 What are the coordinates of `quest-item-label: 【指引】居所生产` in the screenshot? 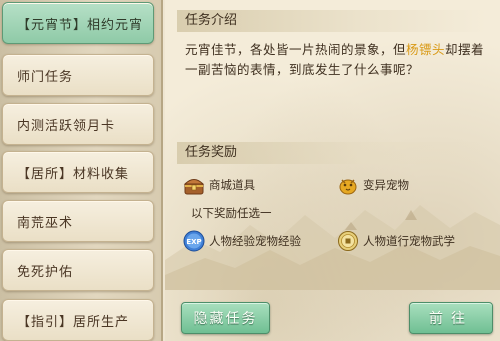 It's located at (73, 322).